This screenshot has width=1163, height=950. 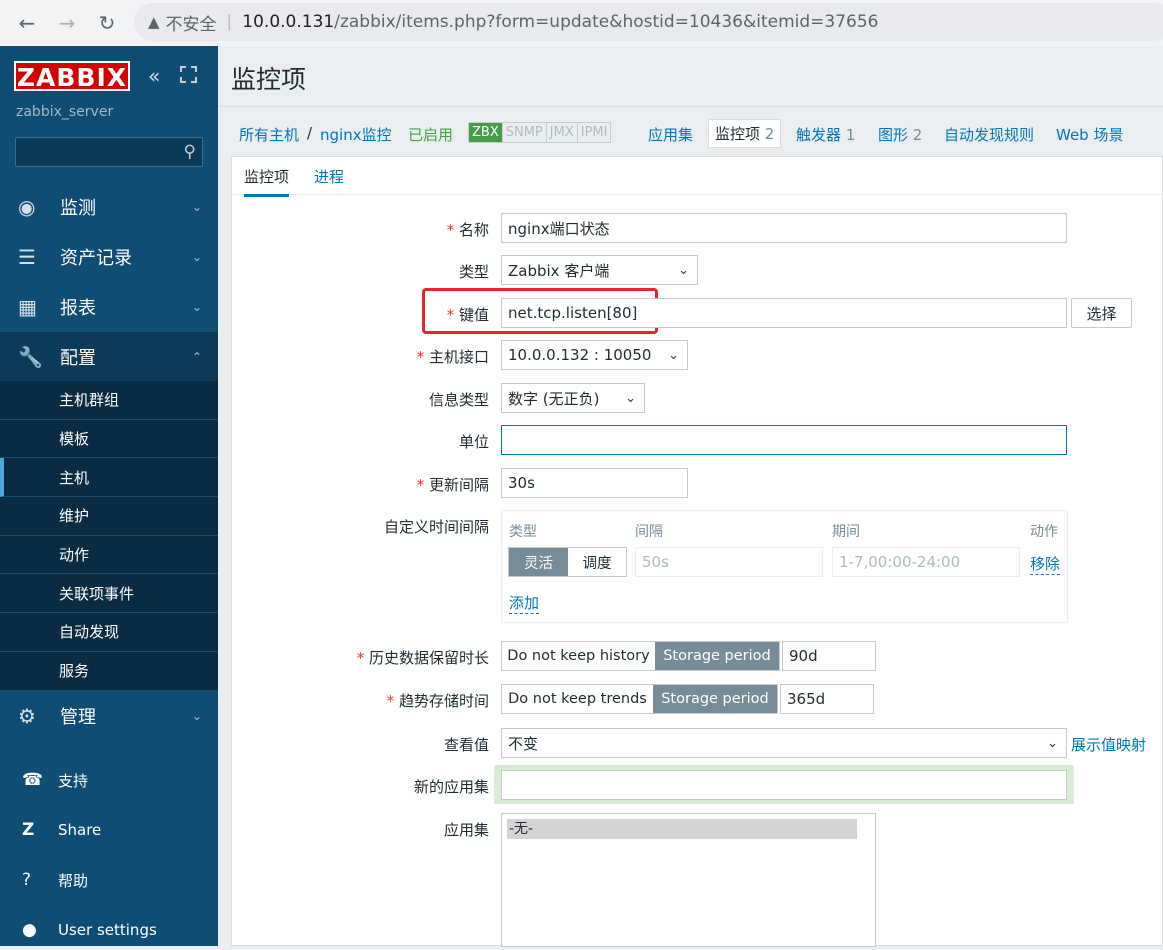 What do you see at coordinates (109, 516) in the screenshot?
I see `submenu-maintenance: 维护` at bounding box center [109, 516].